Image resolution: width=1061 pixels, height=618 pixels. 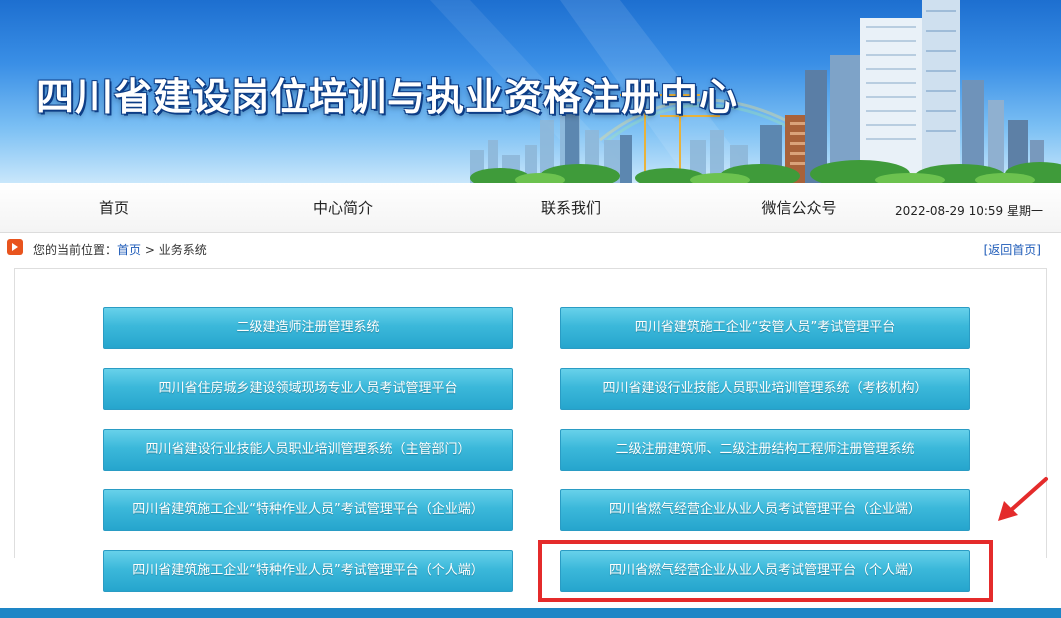 I want to click on nav-item-contact: 联系我们, so click(x=571, y=207).